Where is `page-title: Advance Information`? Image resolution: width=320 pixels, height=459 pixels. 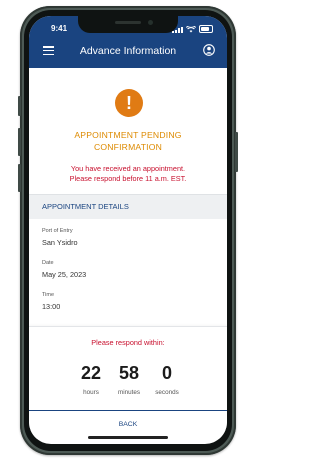 page-title: Advance Information is located at coordinates (128, 51).